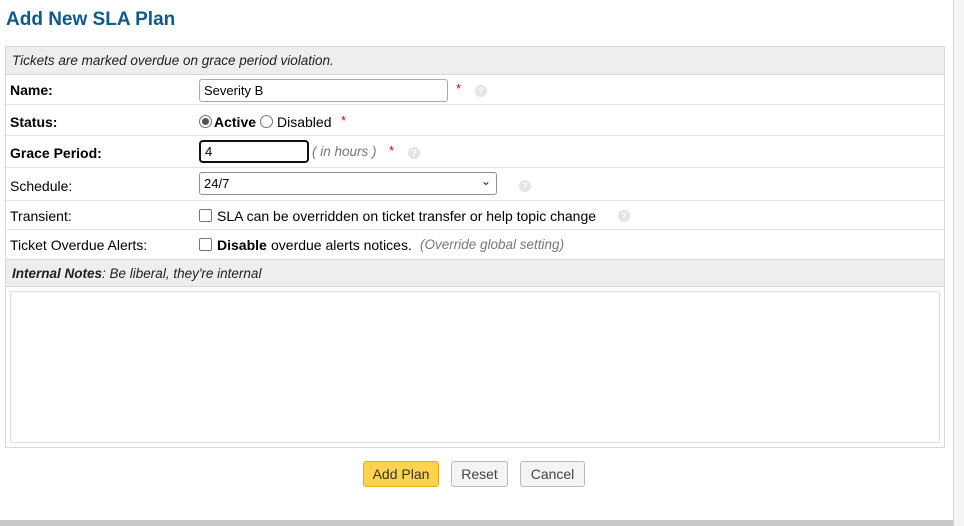 The image size is (964, 526). Describe the element at coordinates (79, 245) in the screenshot. I see `overdue-alerts-label: Ticket Overdue Alerts:` at that location.